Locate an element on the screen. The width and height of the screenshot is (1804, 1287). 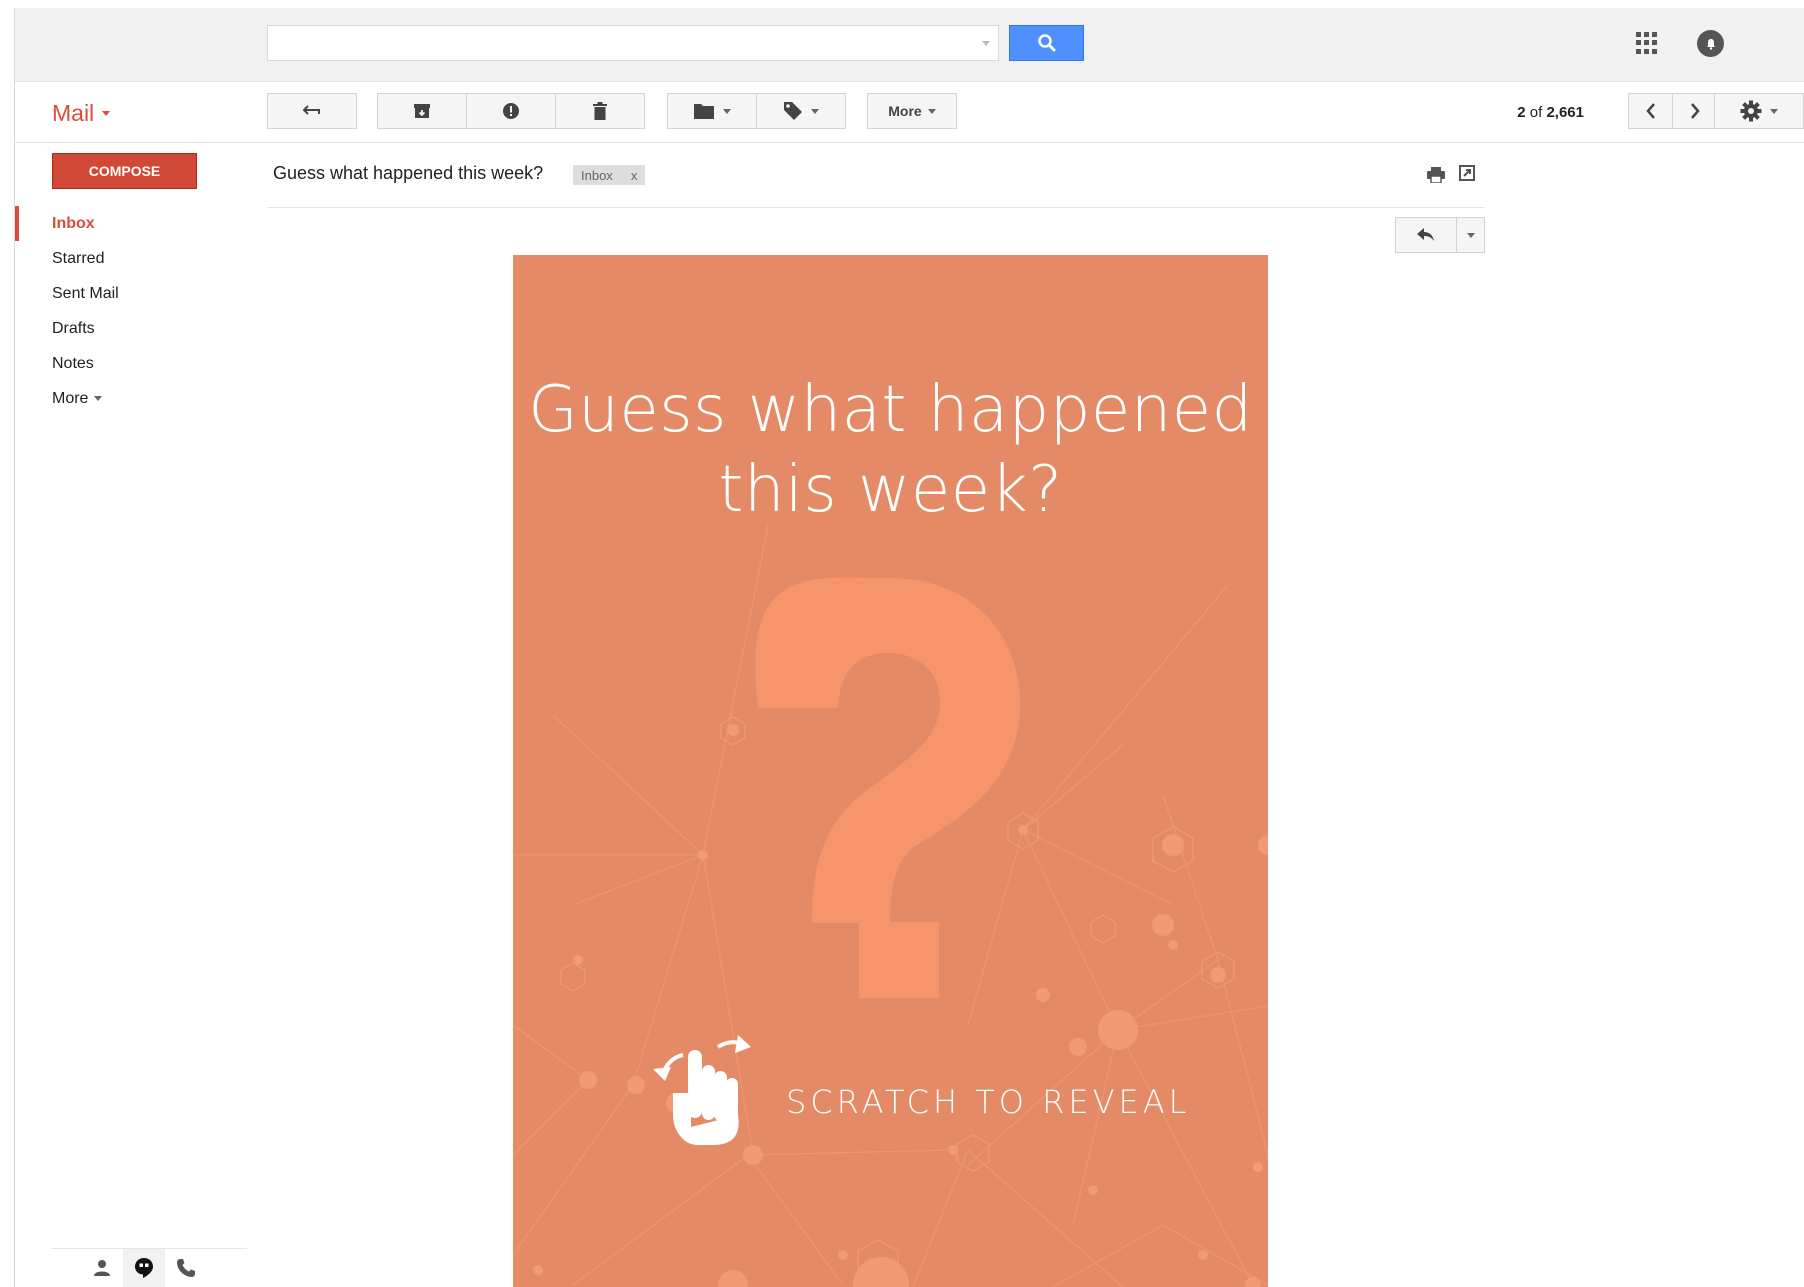
reply-group is located at coordinates (1440, 235).